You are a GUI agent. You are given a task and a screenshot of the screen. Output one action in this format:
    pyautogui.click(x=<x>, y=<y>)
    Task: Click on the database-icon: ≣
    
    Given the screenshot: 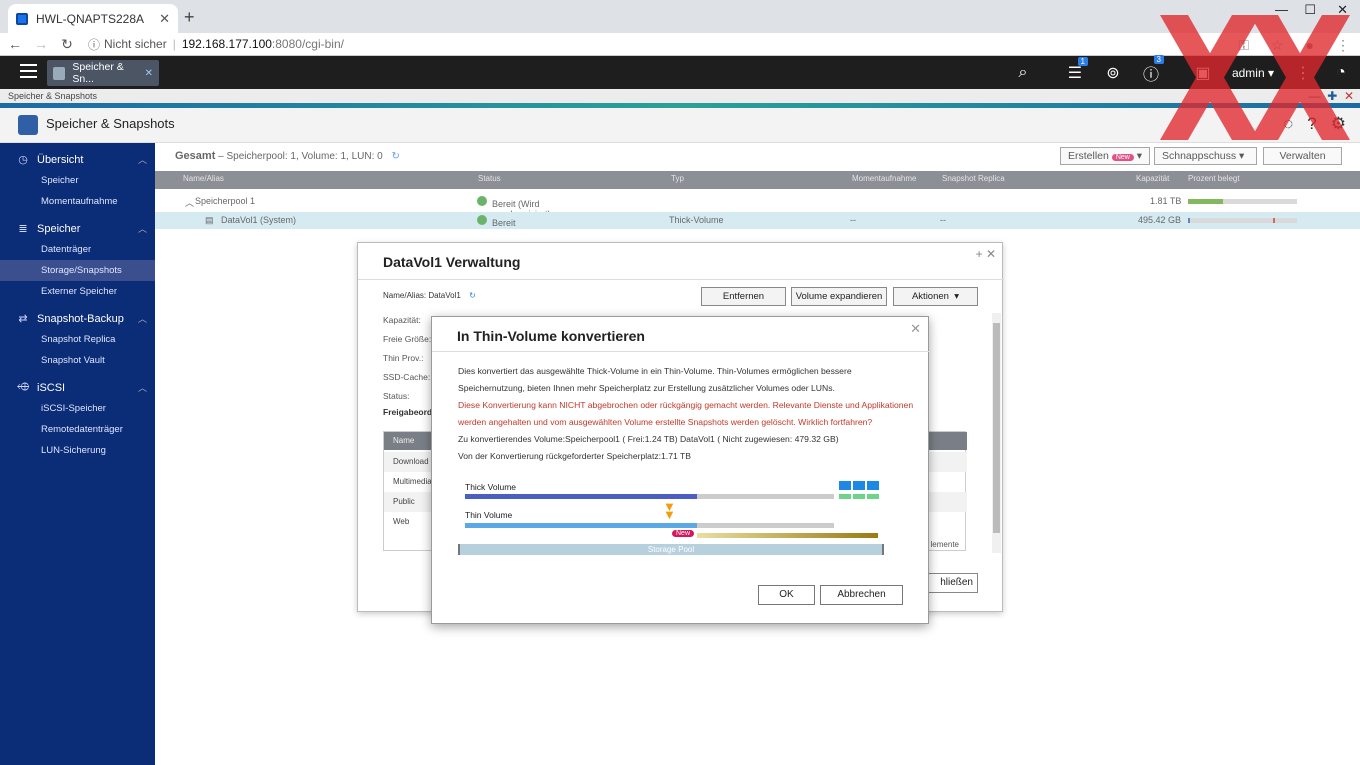 What is the action you would take?
    pyautogui.click(x=23, y=229)
    